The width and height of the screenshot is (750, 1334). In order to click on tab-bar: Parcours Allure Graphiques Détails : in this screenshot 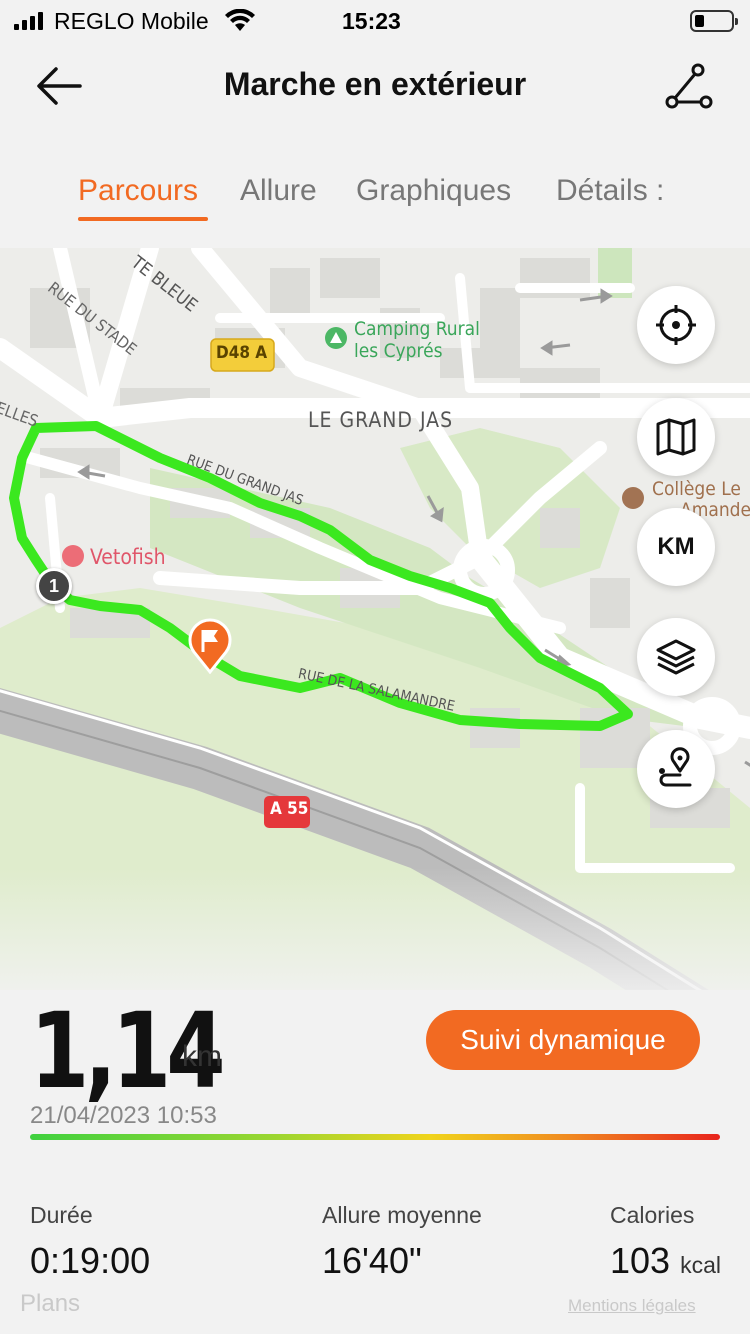, I will do `click(375, 195)`.